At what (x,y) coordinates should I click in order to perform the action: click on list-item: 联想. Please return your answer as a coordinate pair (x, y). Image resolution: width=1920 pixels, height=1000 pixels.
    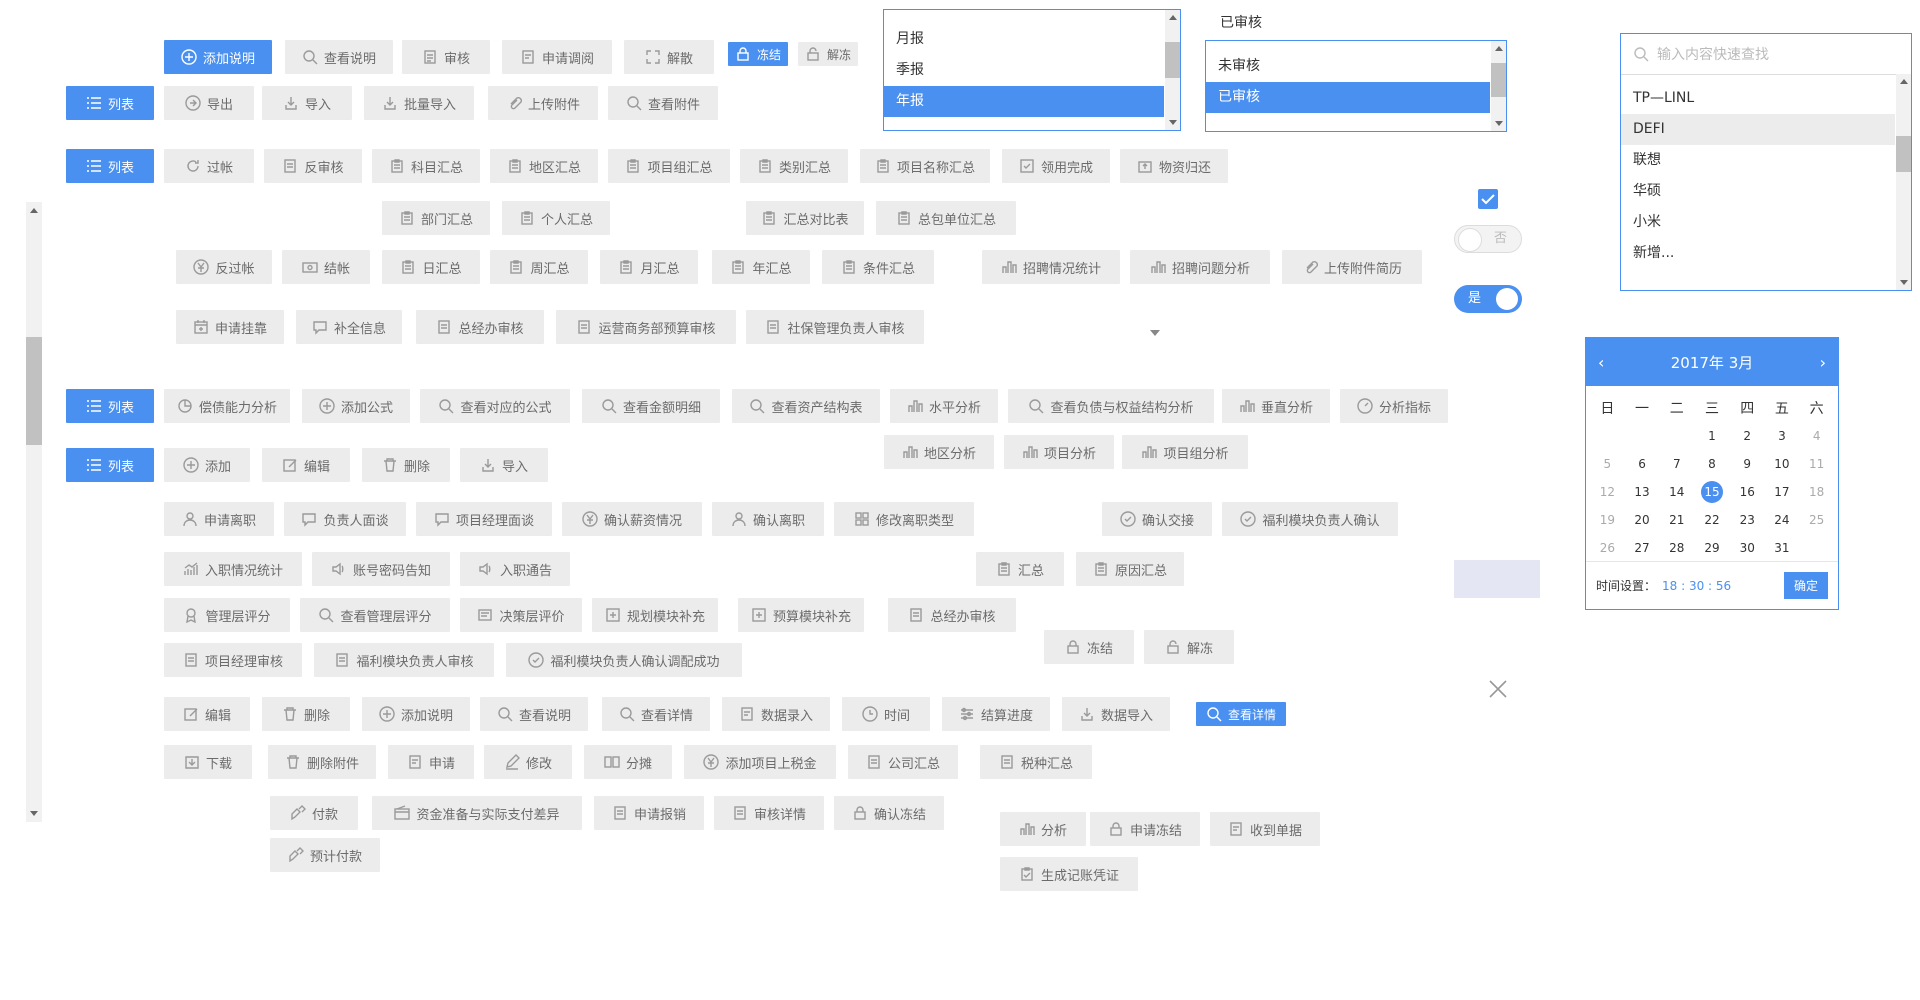
    Looking at the image, I should click on (1766, 160).